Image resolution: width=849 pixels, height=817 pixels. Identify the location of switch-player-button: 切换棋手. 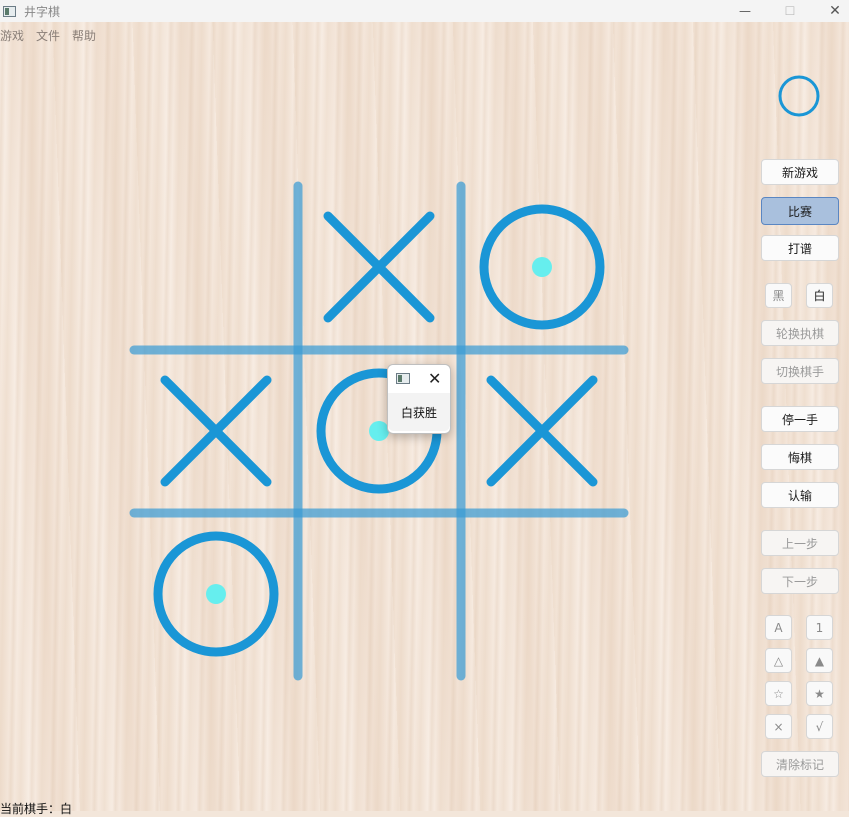
(800, 371).